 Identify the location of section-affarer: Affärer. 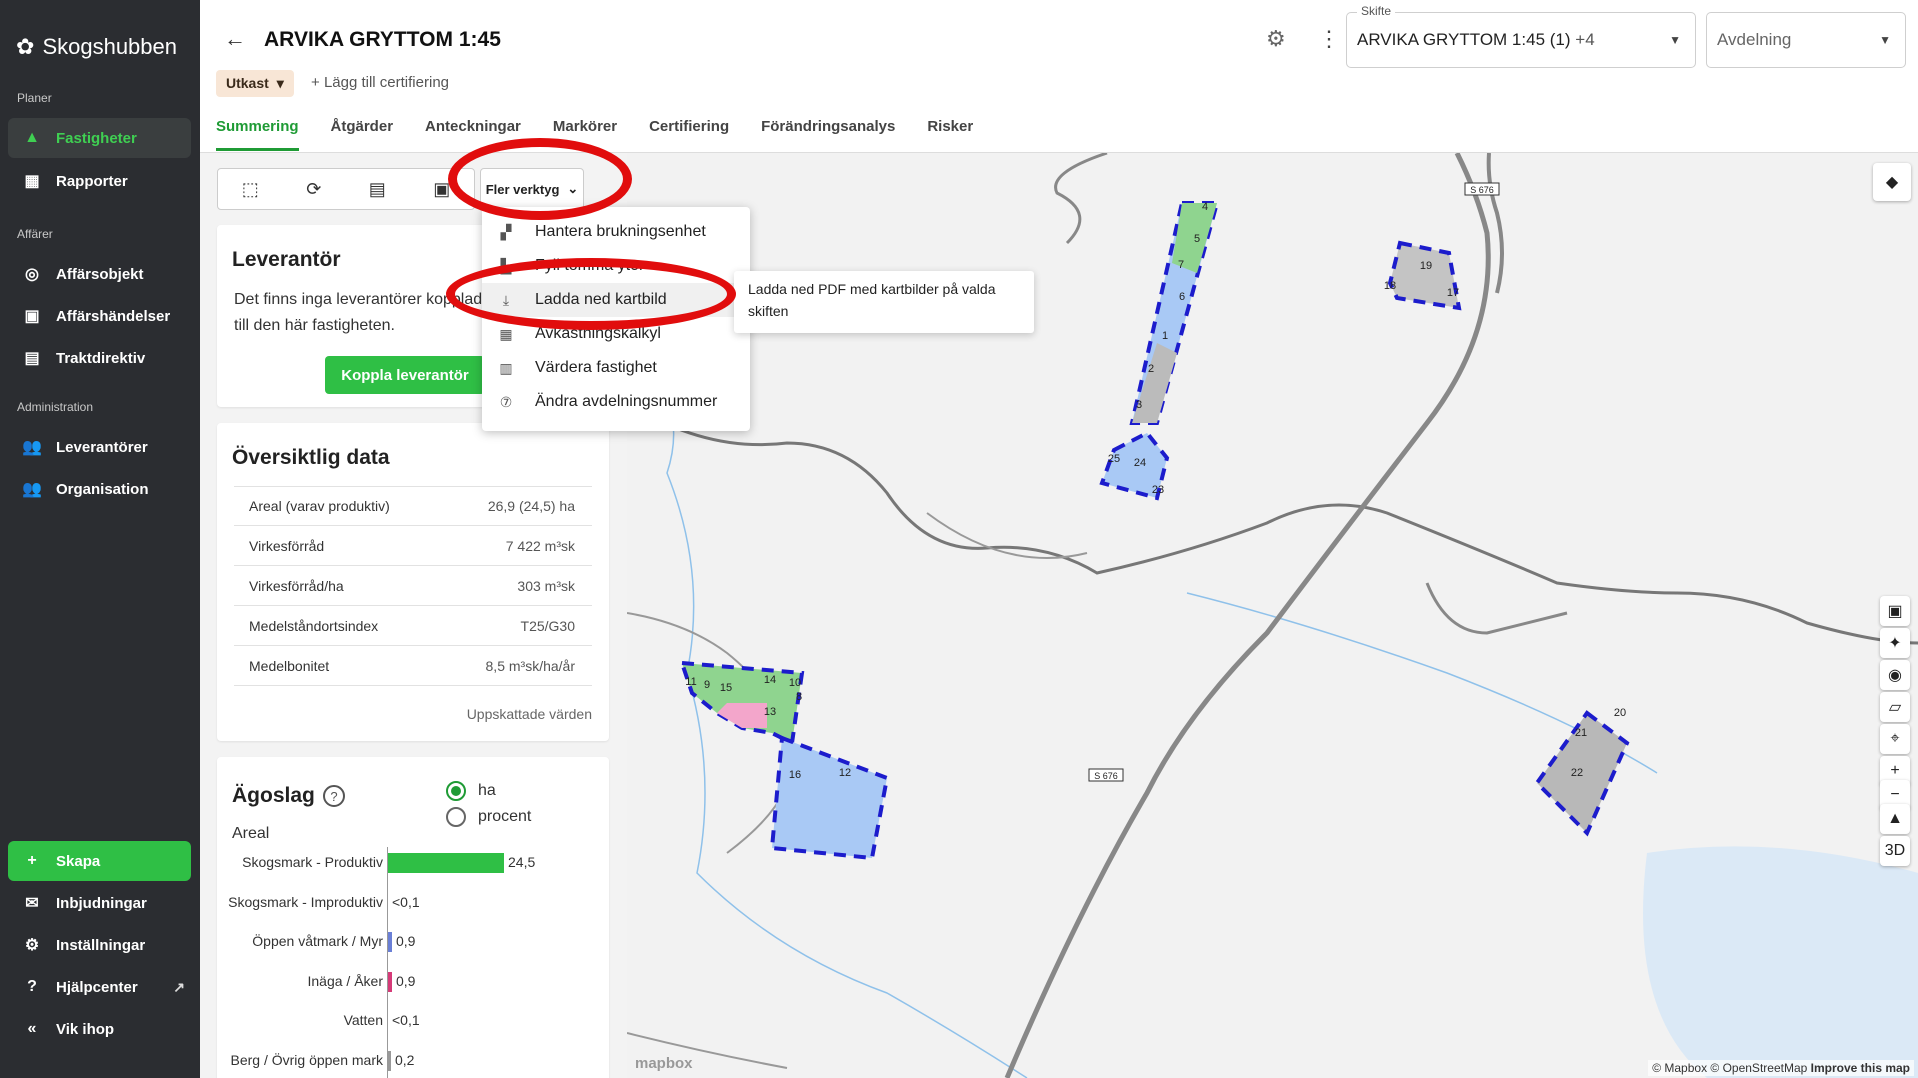
(35, 234).